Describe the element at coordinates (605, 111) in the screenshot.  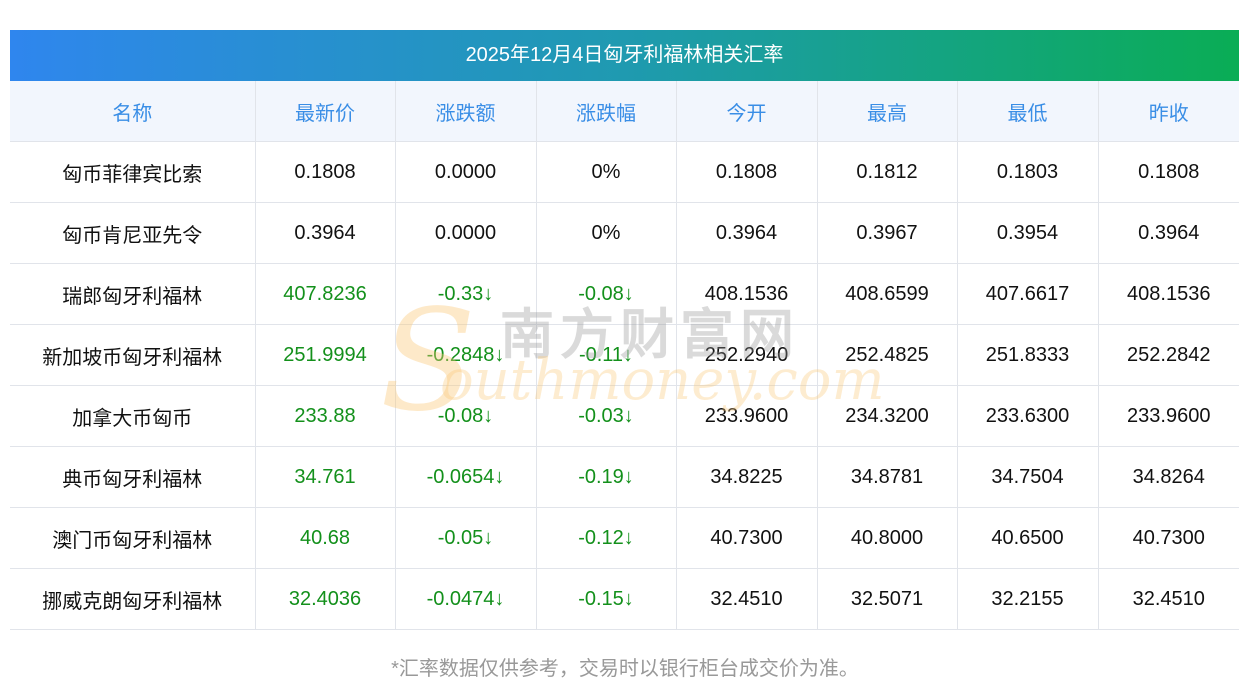
I see `column-header: 涨跌幅` at that location.